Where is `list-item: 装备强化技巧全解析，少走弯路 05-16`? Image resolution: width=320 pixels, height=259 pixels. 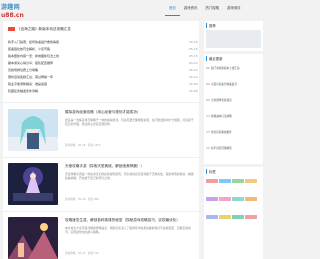
list-item: 装备强化技巧全解析，少走弯路 05-16 is located at coordinates (103, 49).